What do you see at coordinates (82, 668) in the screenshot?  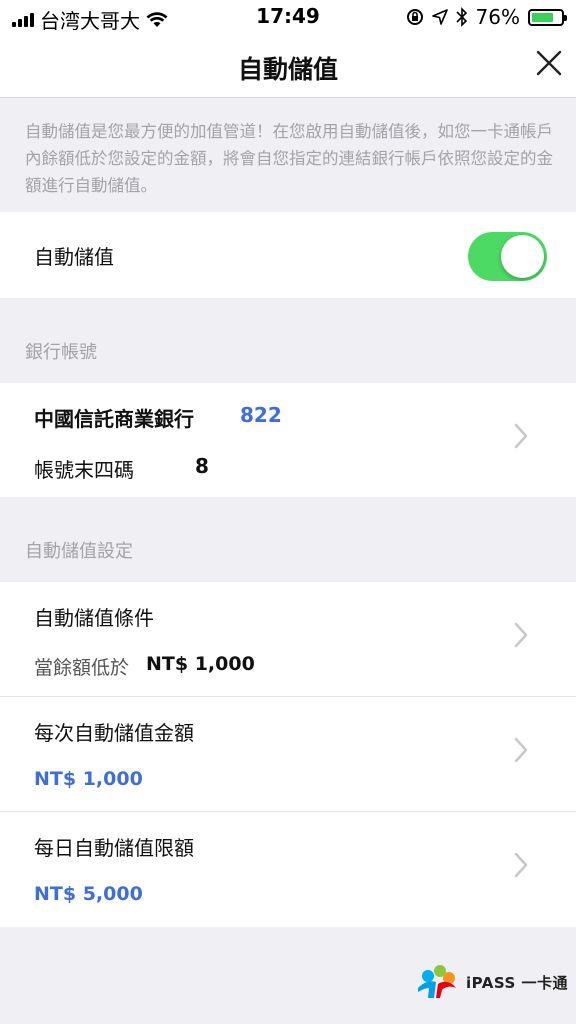 I see `setting-sub-label: 當餘額低於` at bounding box center [82, 668].